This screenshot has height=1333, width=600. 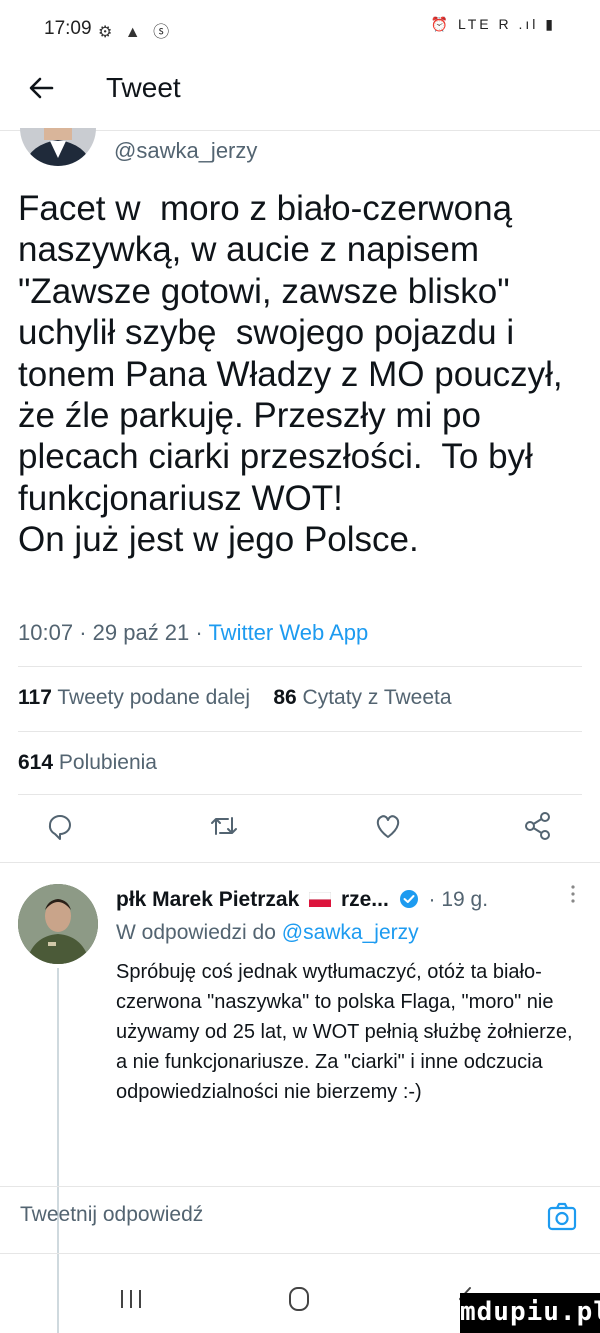 What do you see at coordinates (185, 151) in the screenshot?
I see `author-handle: @sawka_jerzy` at bounding box center [185, 151].